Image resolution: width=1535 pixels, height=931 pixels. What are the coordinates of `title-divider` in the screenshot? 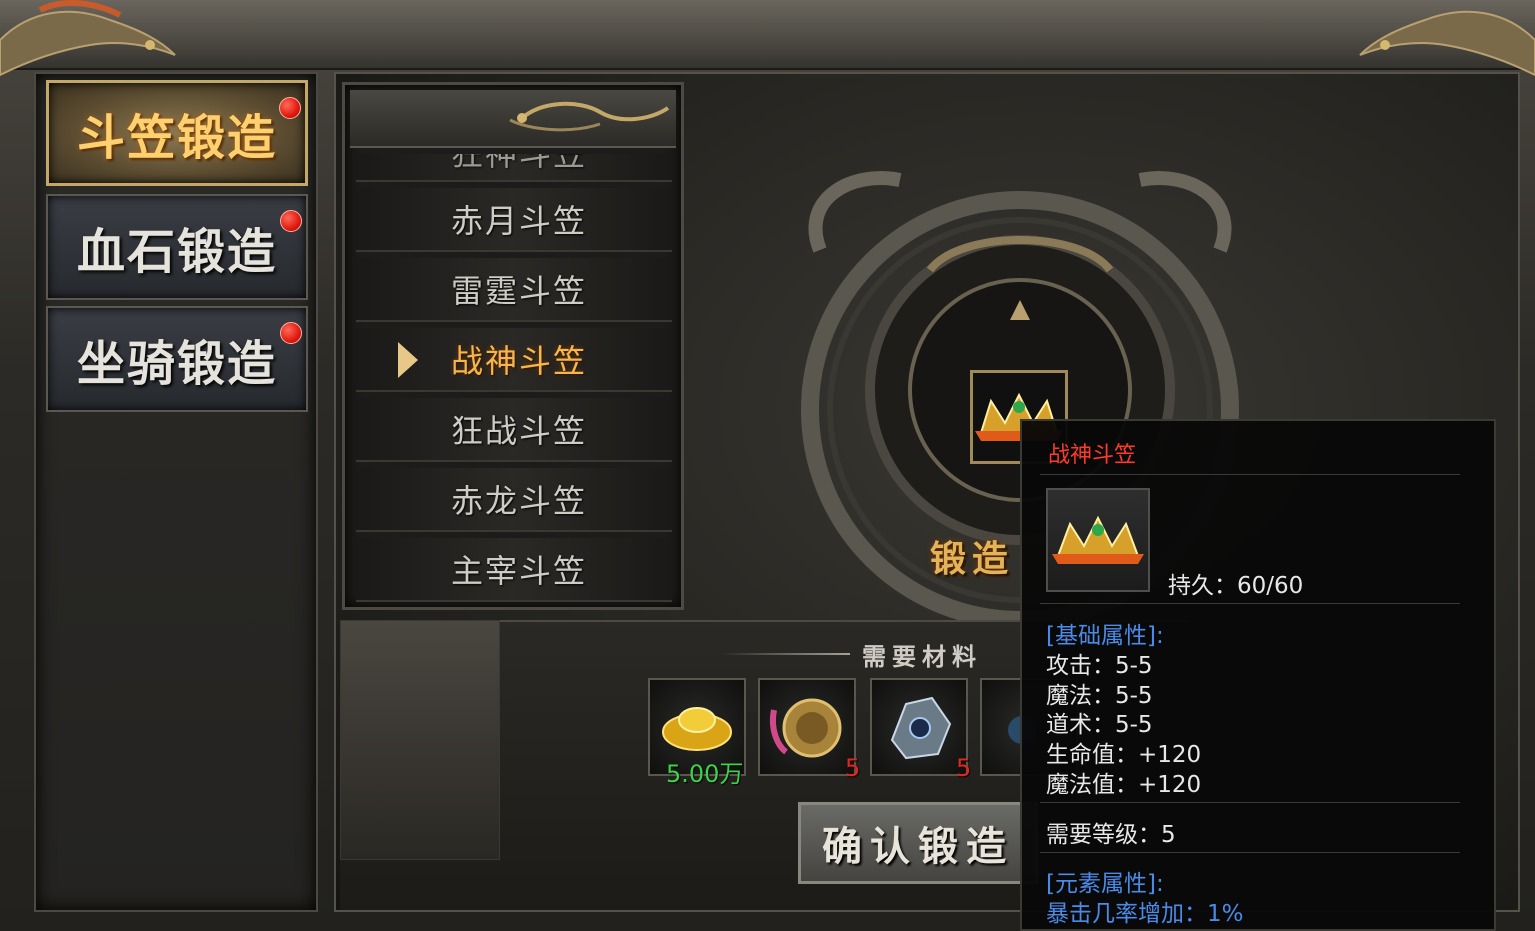 It's located at (785, 654).